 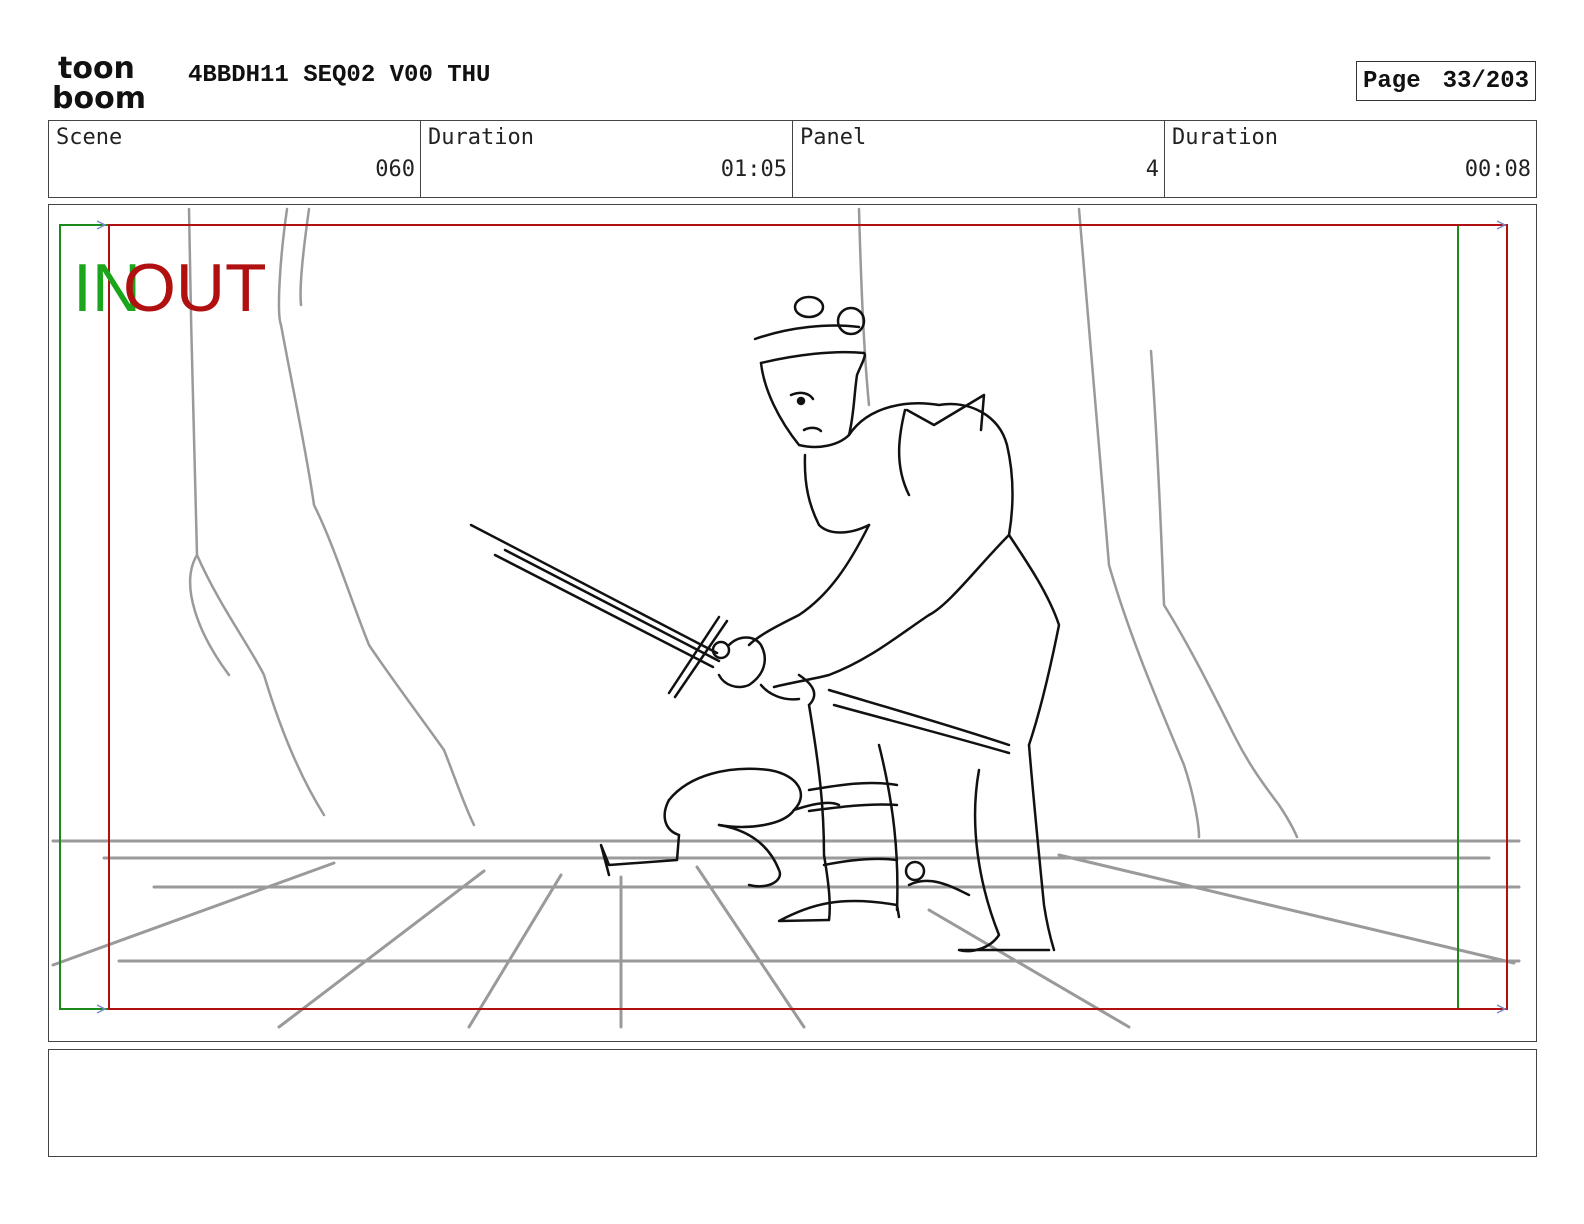 I want to click on page-indicator: Page 33/203, so click(x=1446, y=81).